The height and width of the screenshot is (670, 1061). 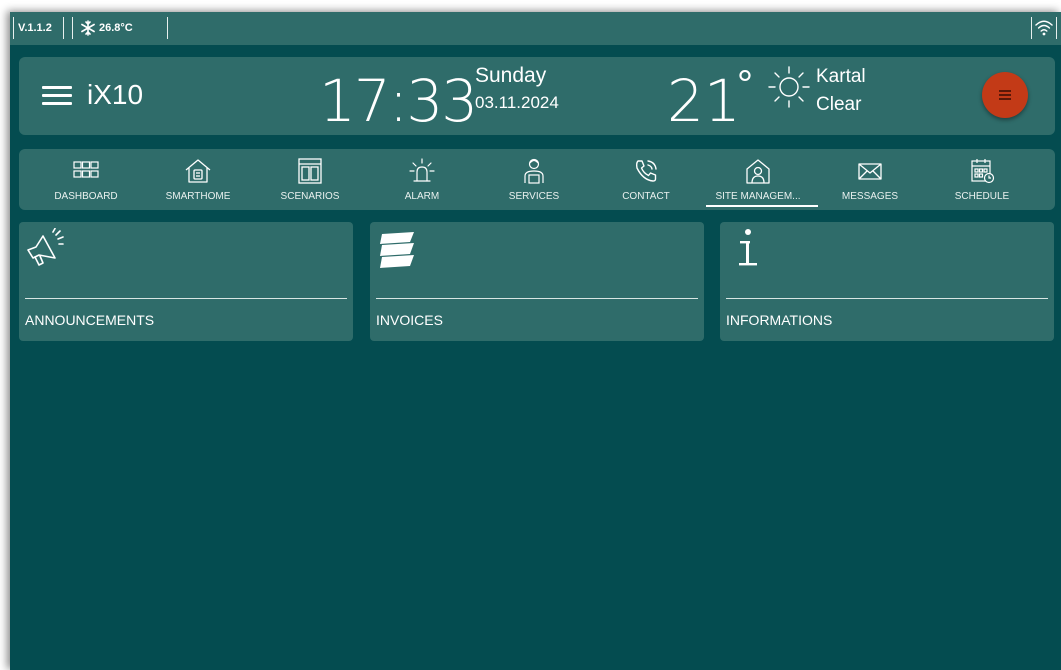 I want to click on nav-alarm: ALARM, so click(x=422, y=179).